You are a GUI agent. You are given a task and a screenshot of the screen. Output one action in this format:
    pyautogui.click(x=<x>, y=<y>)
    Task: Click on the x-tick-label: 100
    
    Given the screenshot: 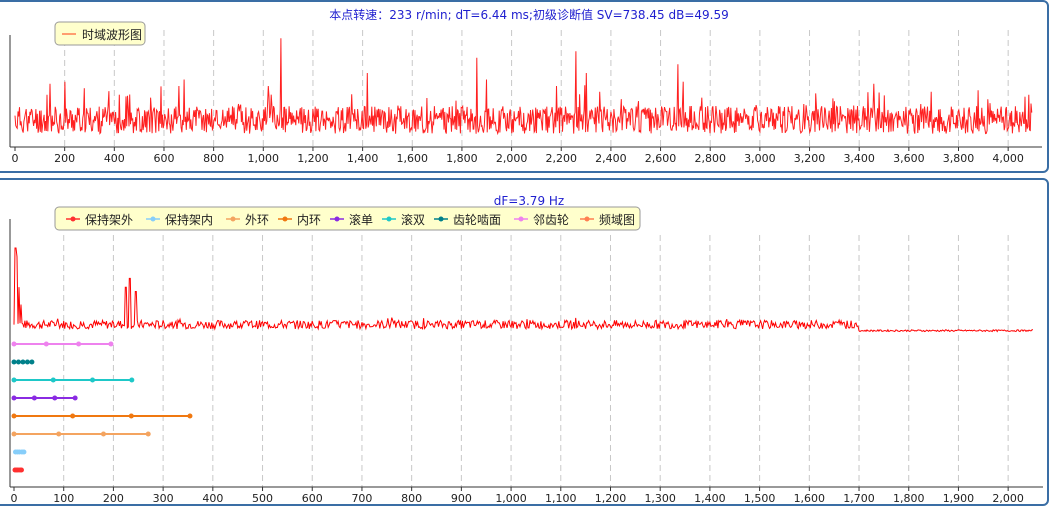 What is the action you would take?
    pyautogui.click(x=63, y=498)
    